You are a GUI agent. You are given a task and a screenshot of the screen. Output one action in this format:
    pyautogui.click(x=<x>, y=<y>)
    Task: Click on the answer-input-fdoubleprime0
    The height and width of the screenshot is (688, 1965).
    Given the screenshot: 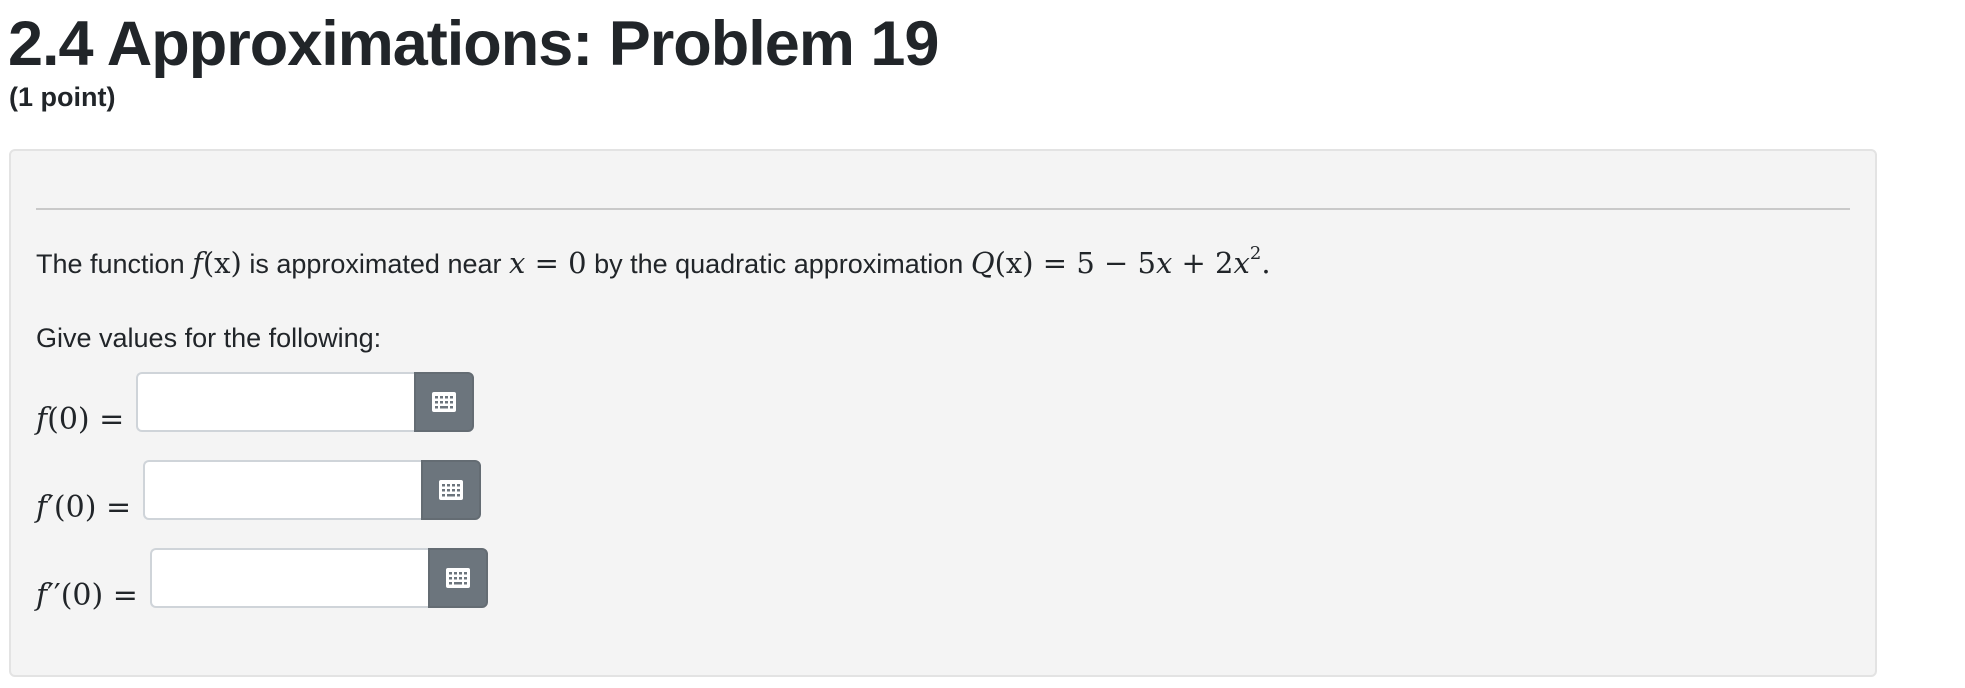 What is the action you would take?
    pyautogui.click(x=288, y=578)
    